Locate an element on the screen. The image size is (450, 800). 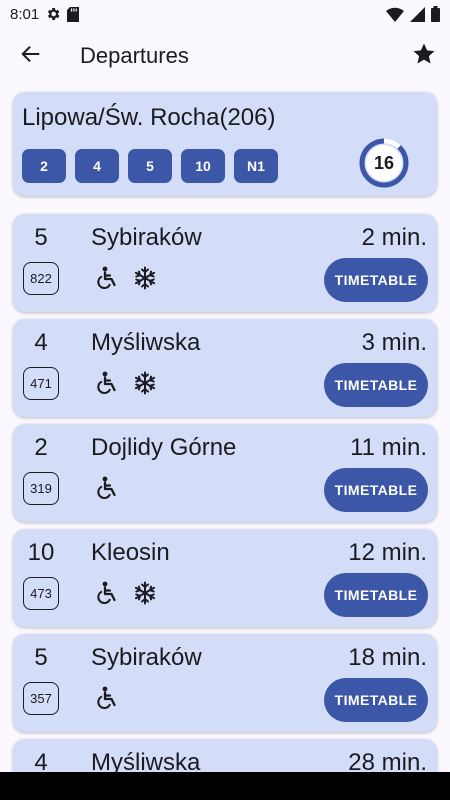
page-title: Departures is located at coordinates (134, 55).